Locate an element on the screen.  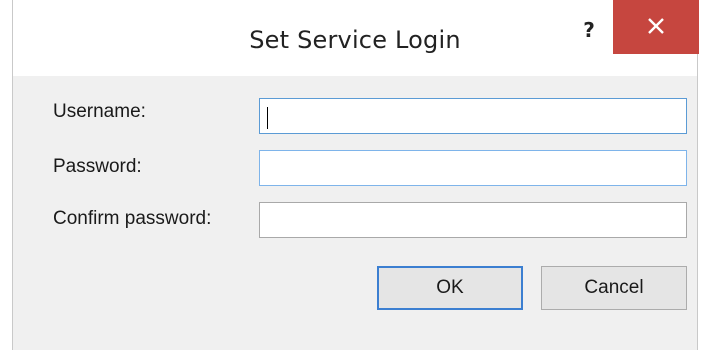
ok-button: OK is located at coordinates (450, 288).